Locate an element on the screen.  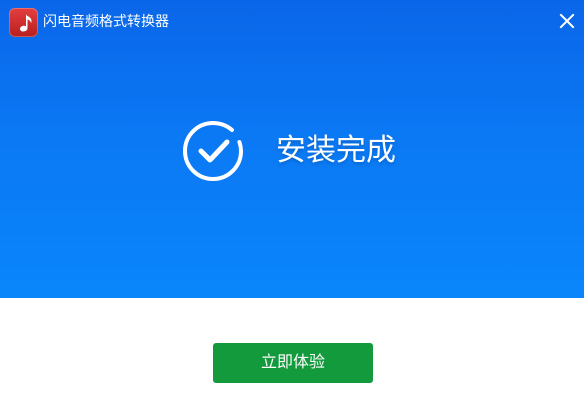
try-now-button: 立即体验 is located at coordinates (293, 363).